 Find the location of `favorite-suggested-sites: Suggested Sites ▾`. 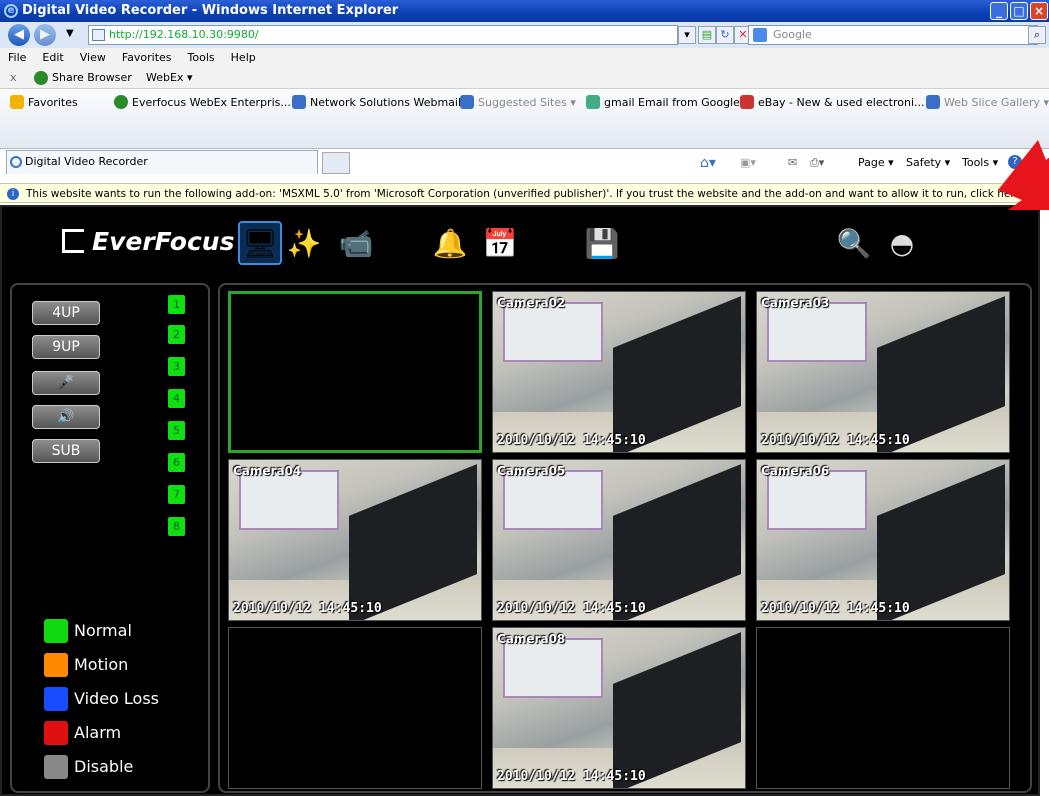

favorite-suggested-sites: Suggested Sites ▾ is located at coordinates (518, 103).